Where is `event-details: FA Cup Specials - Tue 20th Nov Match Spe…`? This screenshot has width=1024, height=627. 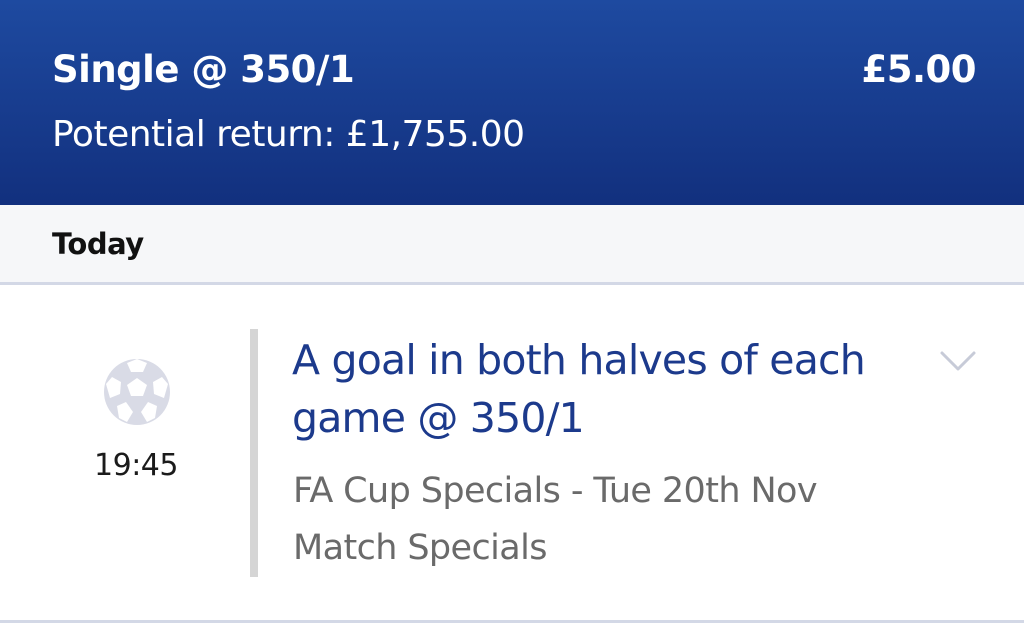
event-details: FA Cup Specials - Tue 20th Nov Match Spe… is located at coordinates (623, 520).